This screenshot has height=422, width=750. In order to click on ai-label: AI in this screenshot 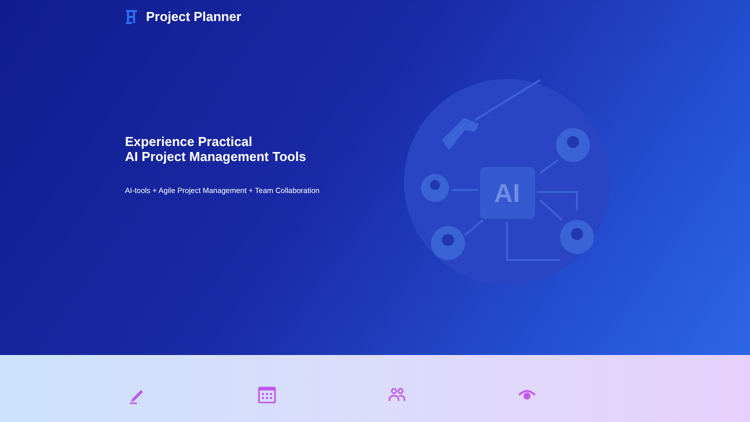, I will do `click(507, 193)`.